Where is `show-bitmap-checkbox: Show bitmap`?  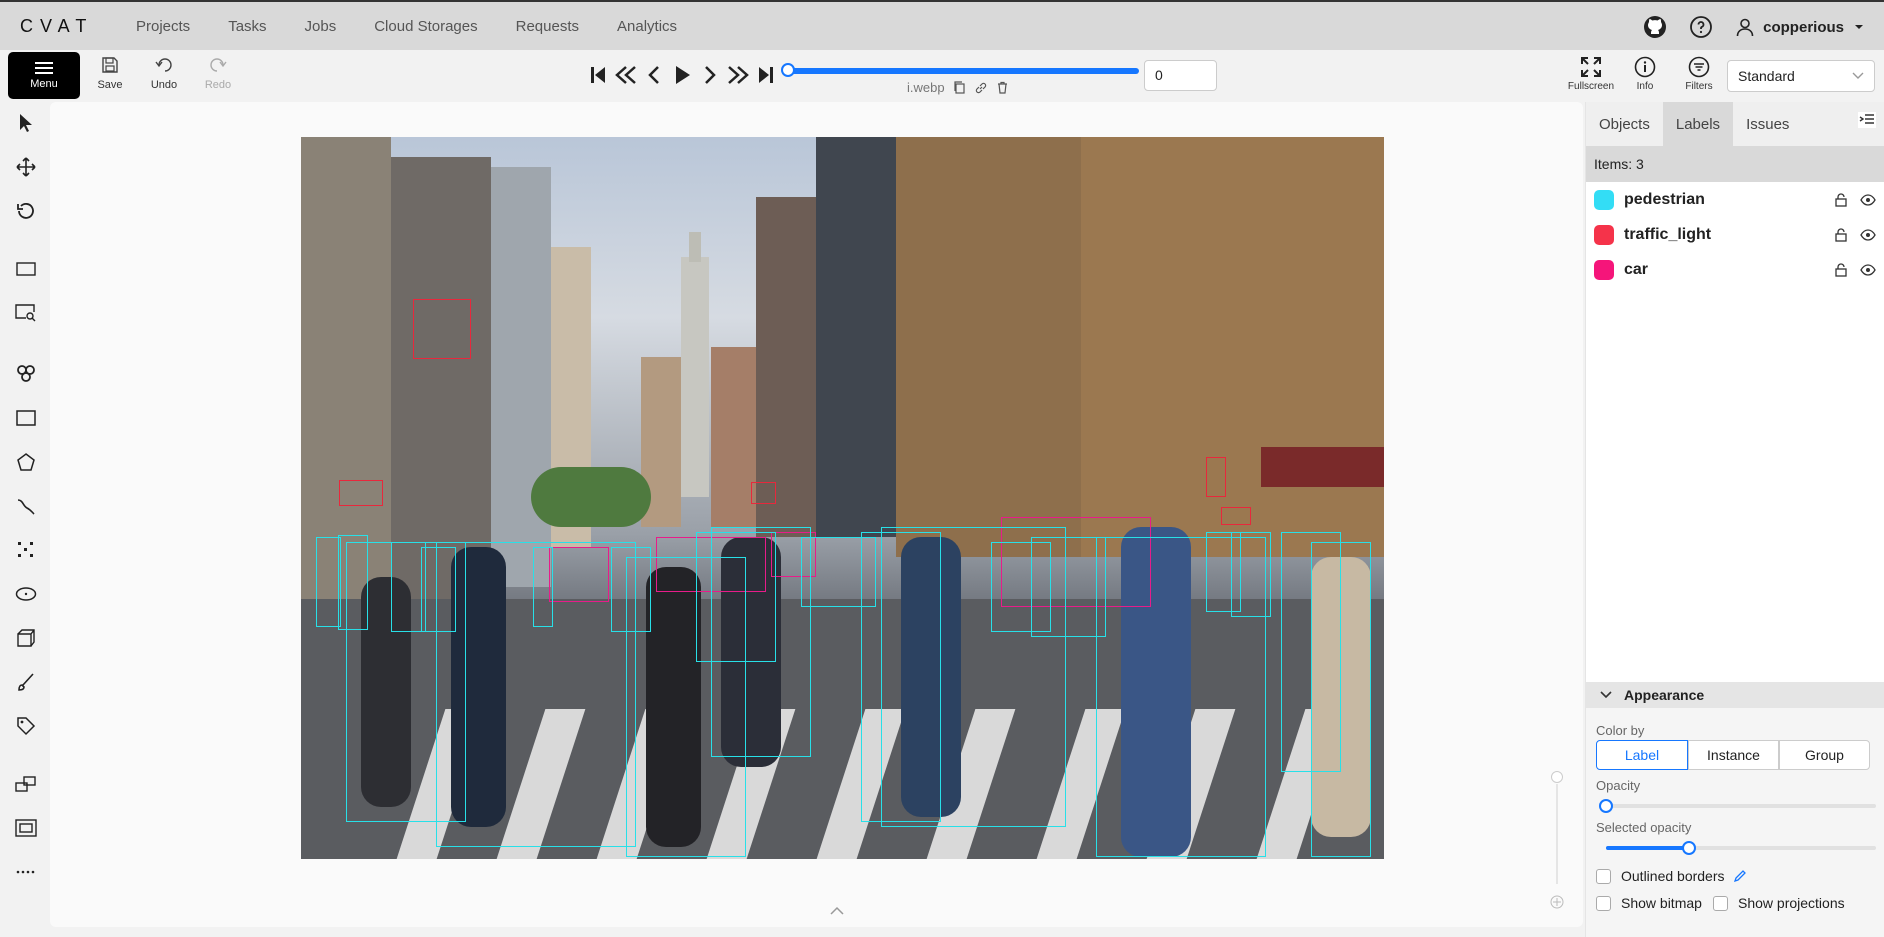 show-bitmap-checkbox: Show bitmap is located at coordinates (1649, 903).